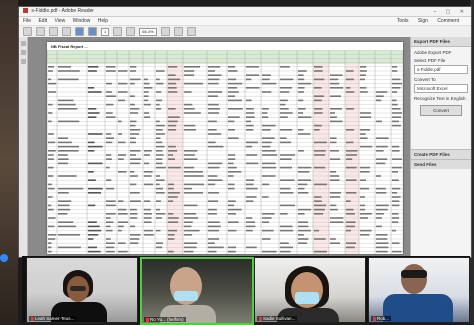 The width and height of the screenshot is (474, 325). I want to click on zoom-in-icon, so click(131, 31).